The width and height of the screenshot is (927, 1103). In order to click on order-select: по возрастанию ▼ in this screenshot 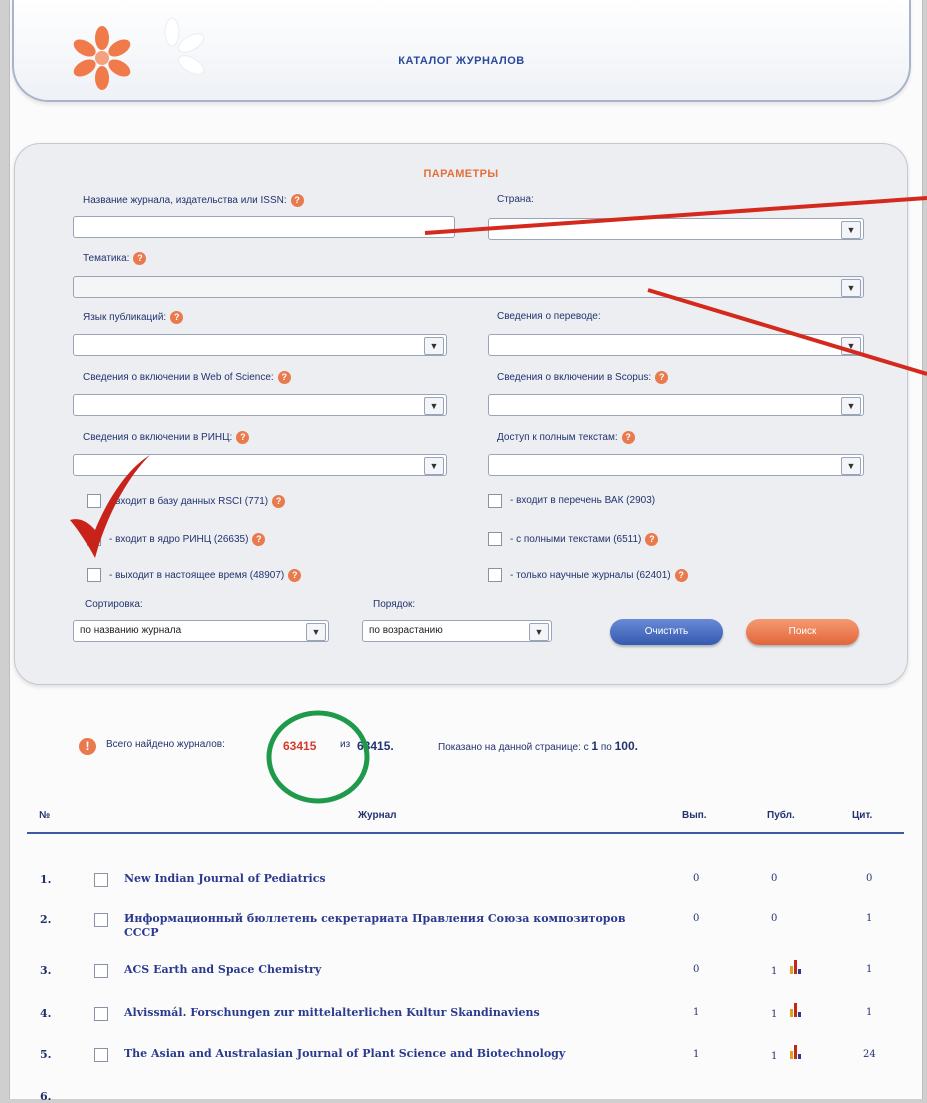, I will do `click(457, 631)`.